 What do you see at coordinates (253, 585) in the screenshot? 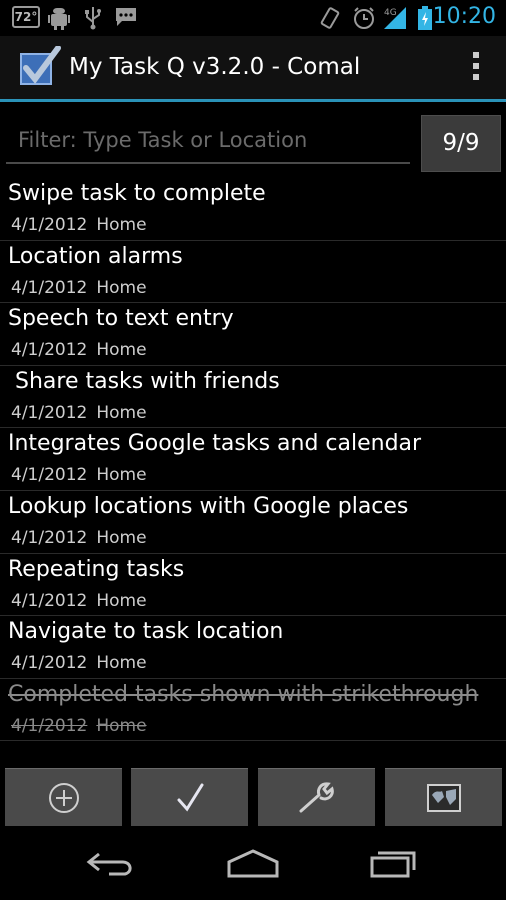
I see `task-row: Repeating tasks 4/1/2012 Home` at bounding box center [253, 585].